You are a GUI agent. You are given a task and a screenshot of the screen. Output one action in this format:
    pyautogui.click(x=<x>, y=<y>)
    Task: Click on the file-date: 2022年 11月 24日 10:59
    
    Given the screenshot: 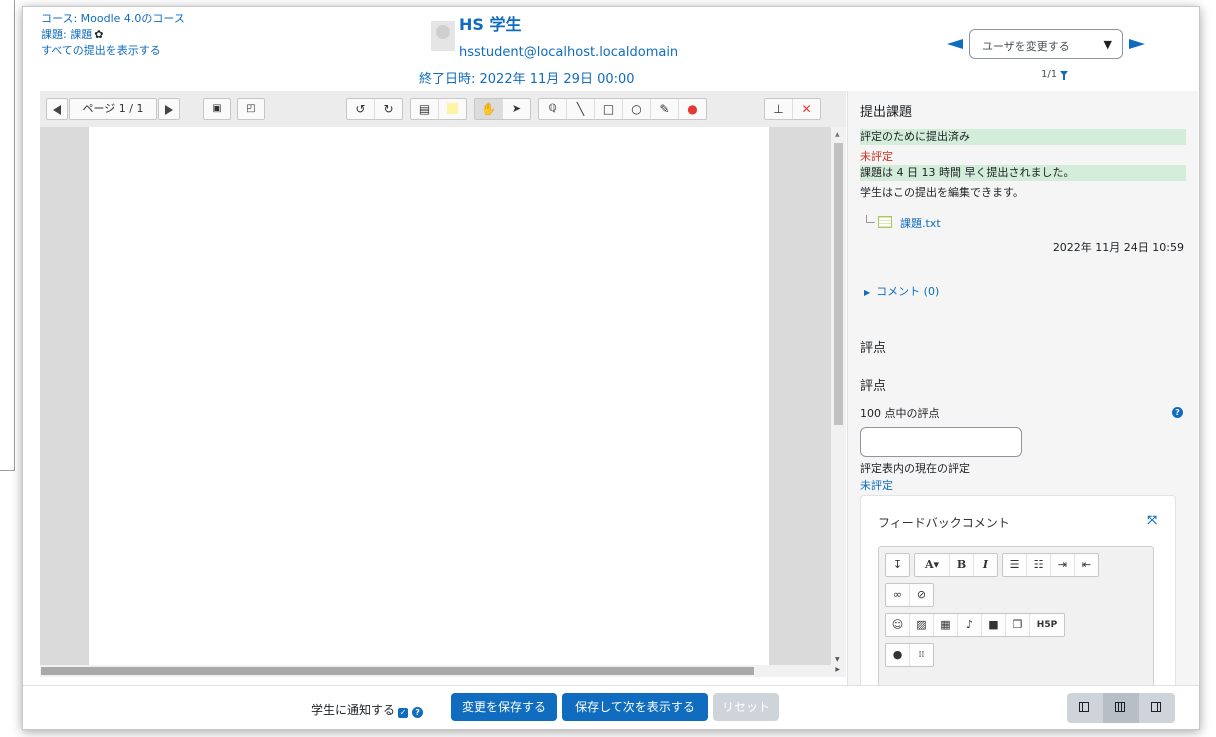 What is the action you would take?
    pyautogui.click(x=1118, y=247)
    